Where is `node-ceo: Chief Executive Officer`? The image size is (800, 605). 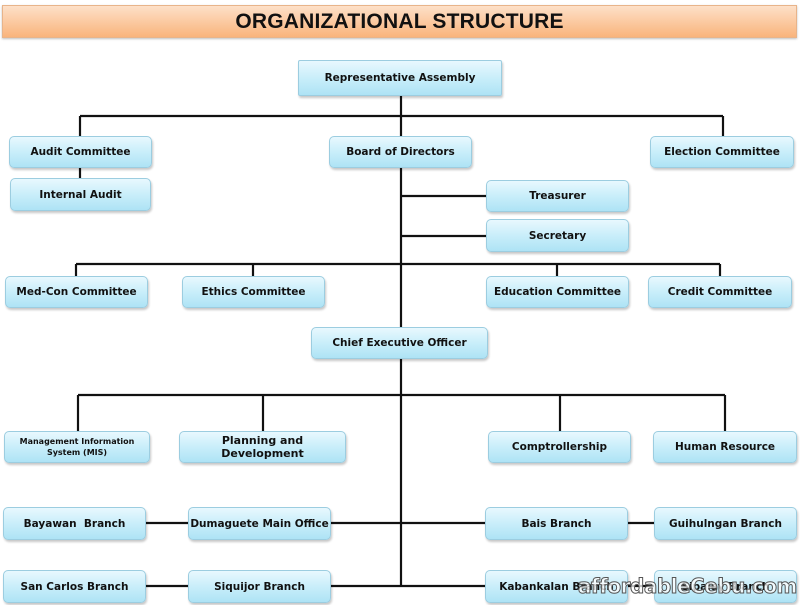 node-ceo: Chief Executive Officer is located at coordinates (399, 343).